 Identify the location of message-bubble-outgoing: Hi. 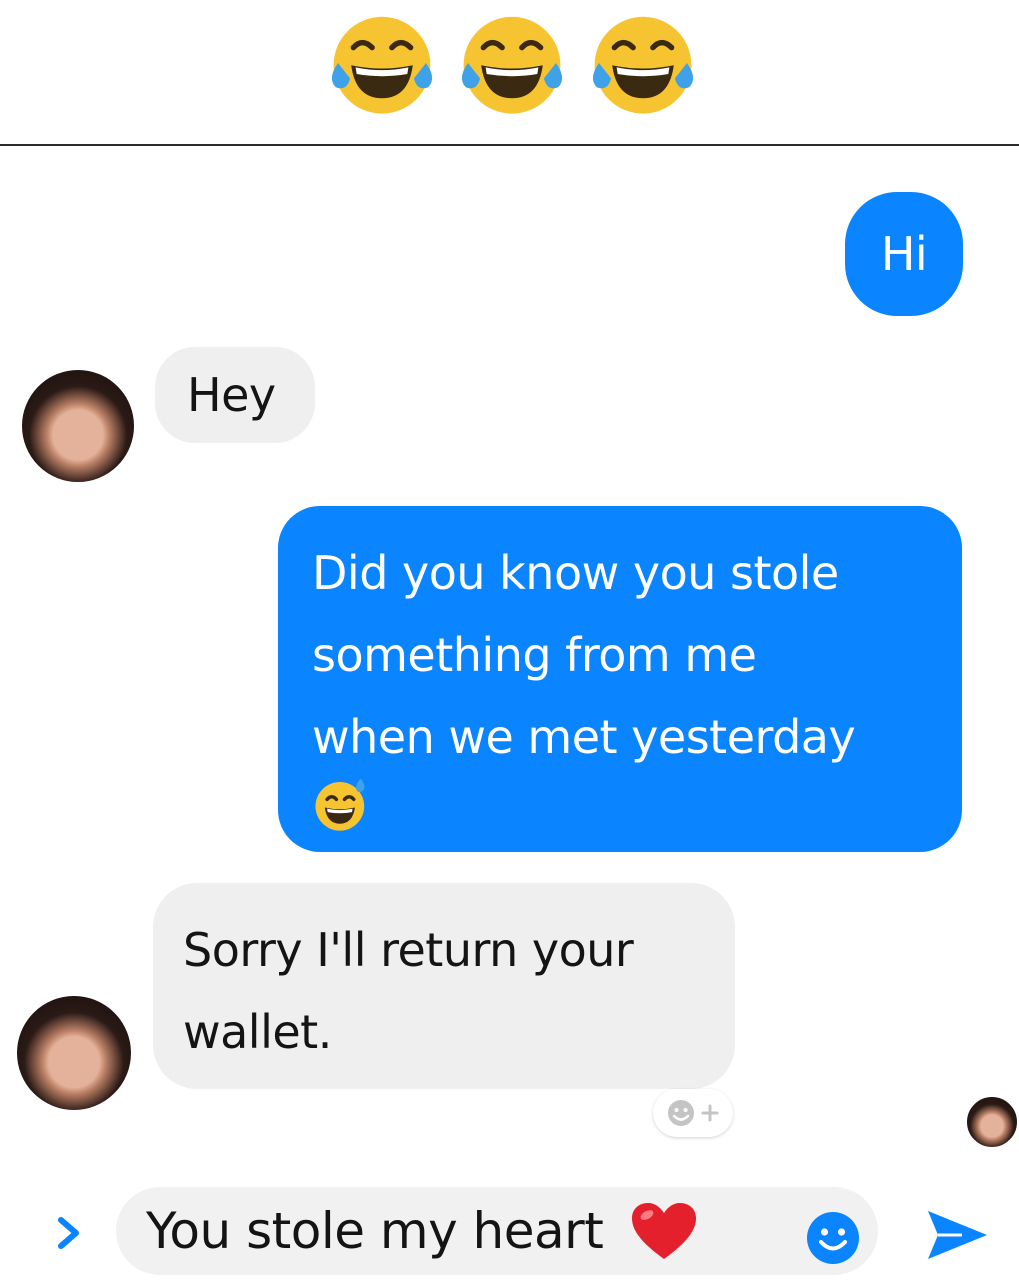
(904, 254).